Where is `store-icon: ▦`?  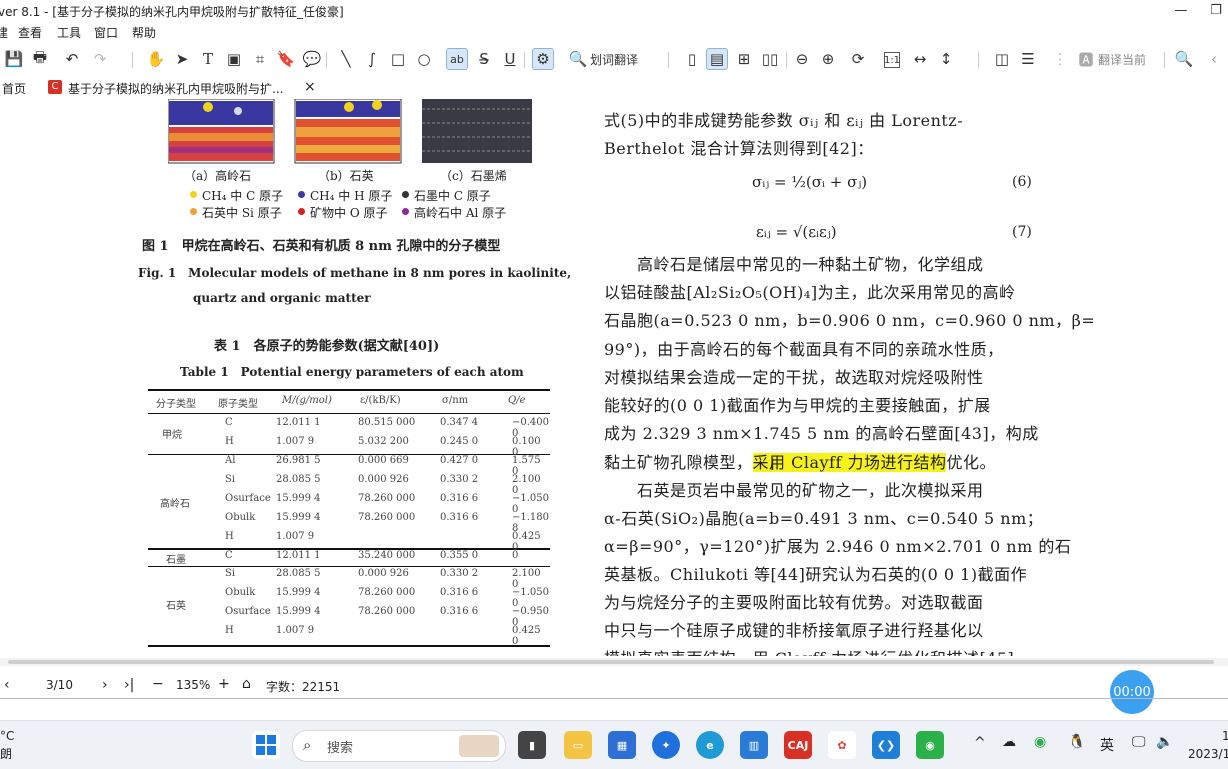 store-icon: ▦ is located at coordinates (622, 745).